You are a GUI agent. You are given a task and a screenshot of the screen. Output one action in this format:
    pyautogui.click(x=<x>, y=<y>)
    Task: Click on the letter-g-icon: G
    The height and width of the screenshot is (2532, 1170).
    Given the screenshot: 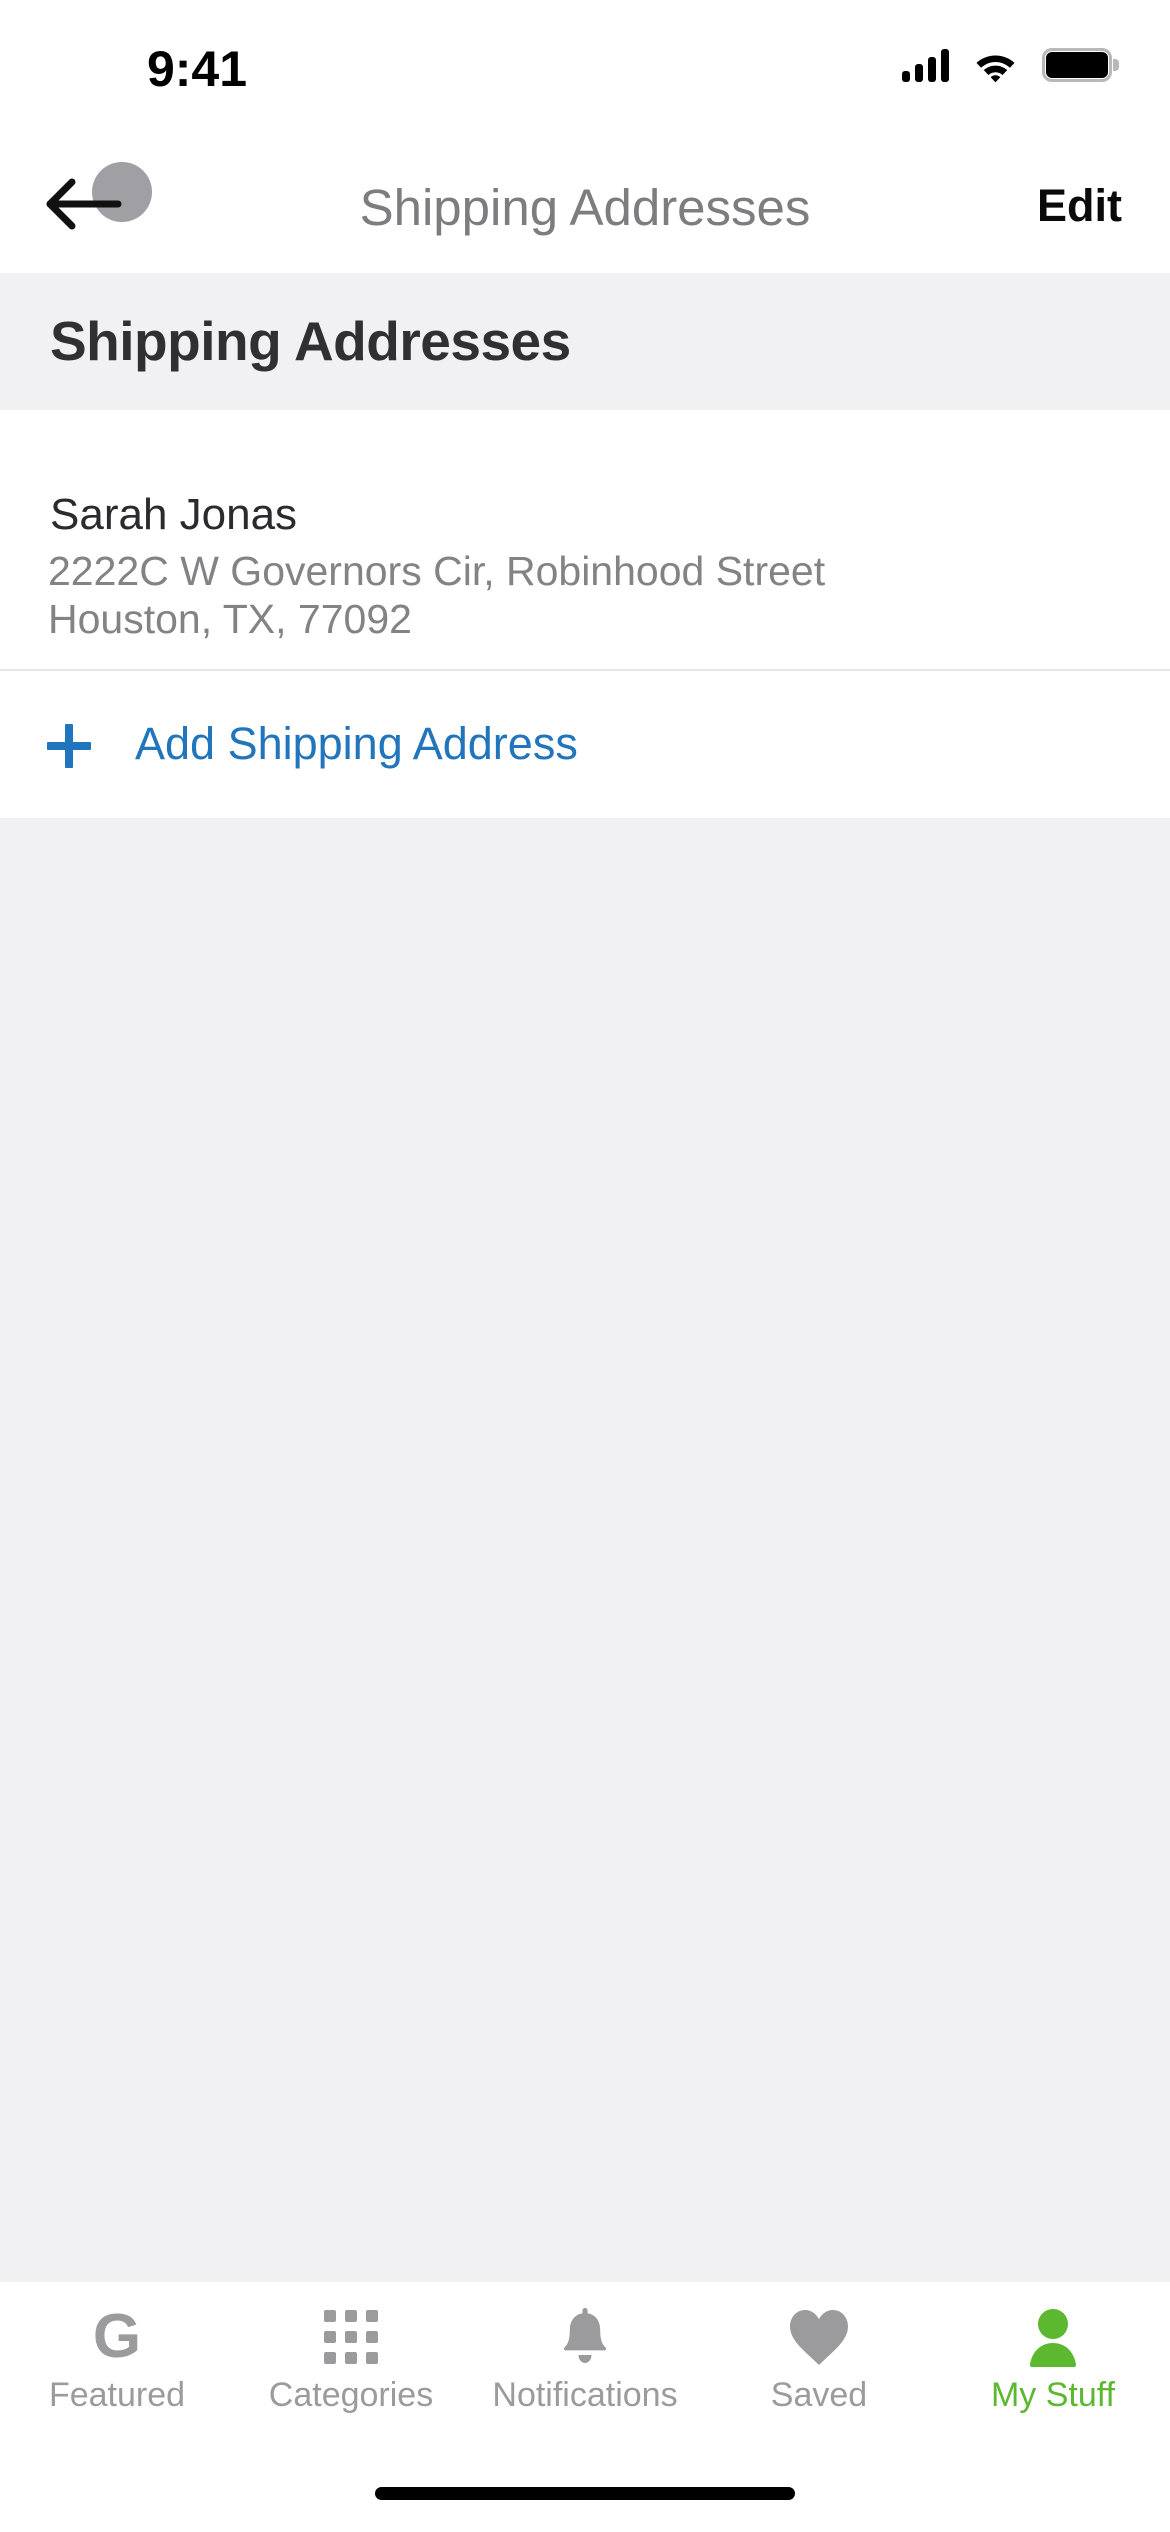 What is the action you would take?
    pyautogui.click(x=117, y=2336)
    